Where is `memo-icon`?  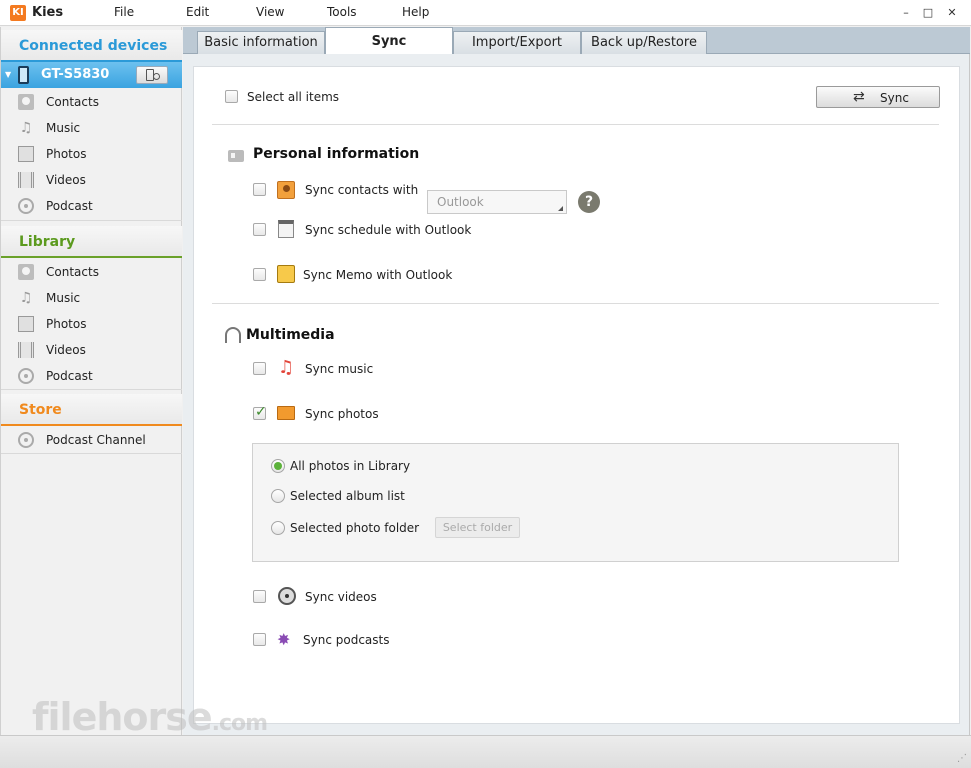 memo-icon is located at coordinates (286, 274).